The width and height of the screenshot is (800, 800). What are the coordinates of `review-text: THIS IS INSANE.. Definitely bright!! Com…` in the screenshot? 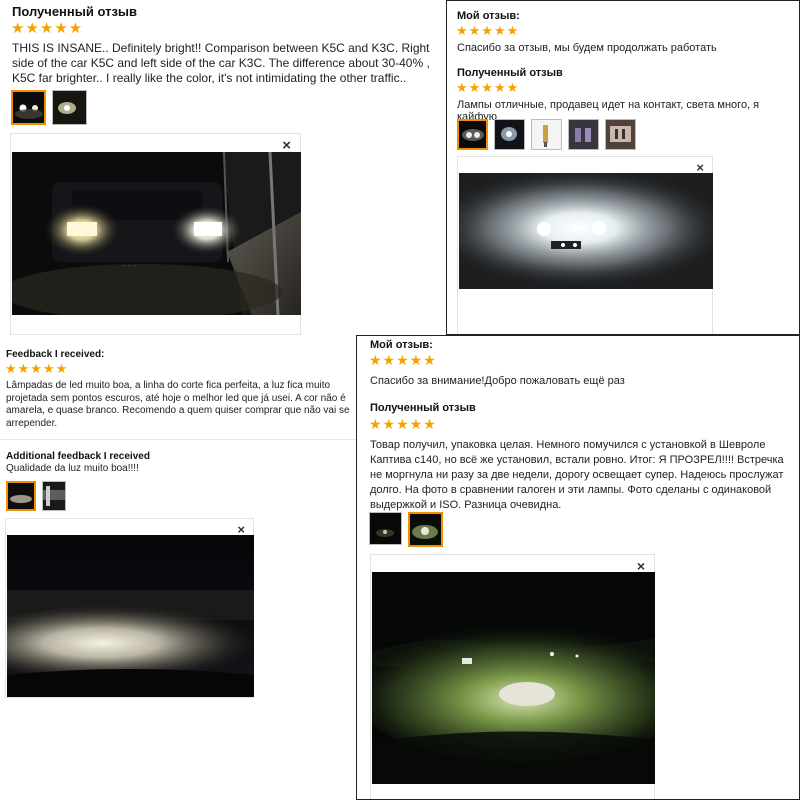 It's located at (221, 63).